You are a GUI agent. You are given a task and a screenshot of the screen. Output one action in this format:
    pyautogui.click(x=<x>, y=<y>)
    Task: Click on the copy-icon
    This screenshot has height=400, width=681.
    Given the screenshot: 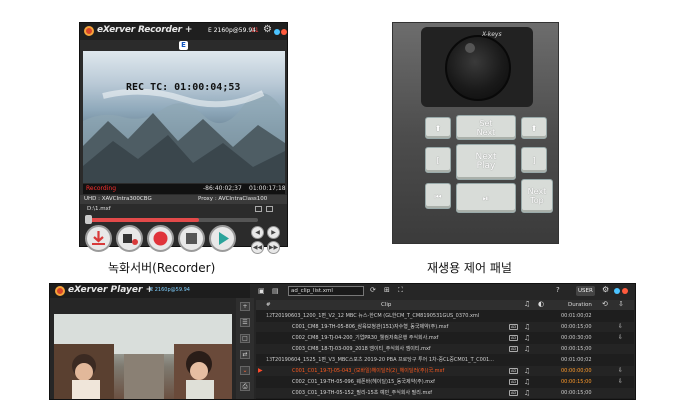 What is the action you would take?
    pyautogui.click(x=269, y=209)
    